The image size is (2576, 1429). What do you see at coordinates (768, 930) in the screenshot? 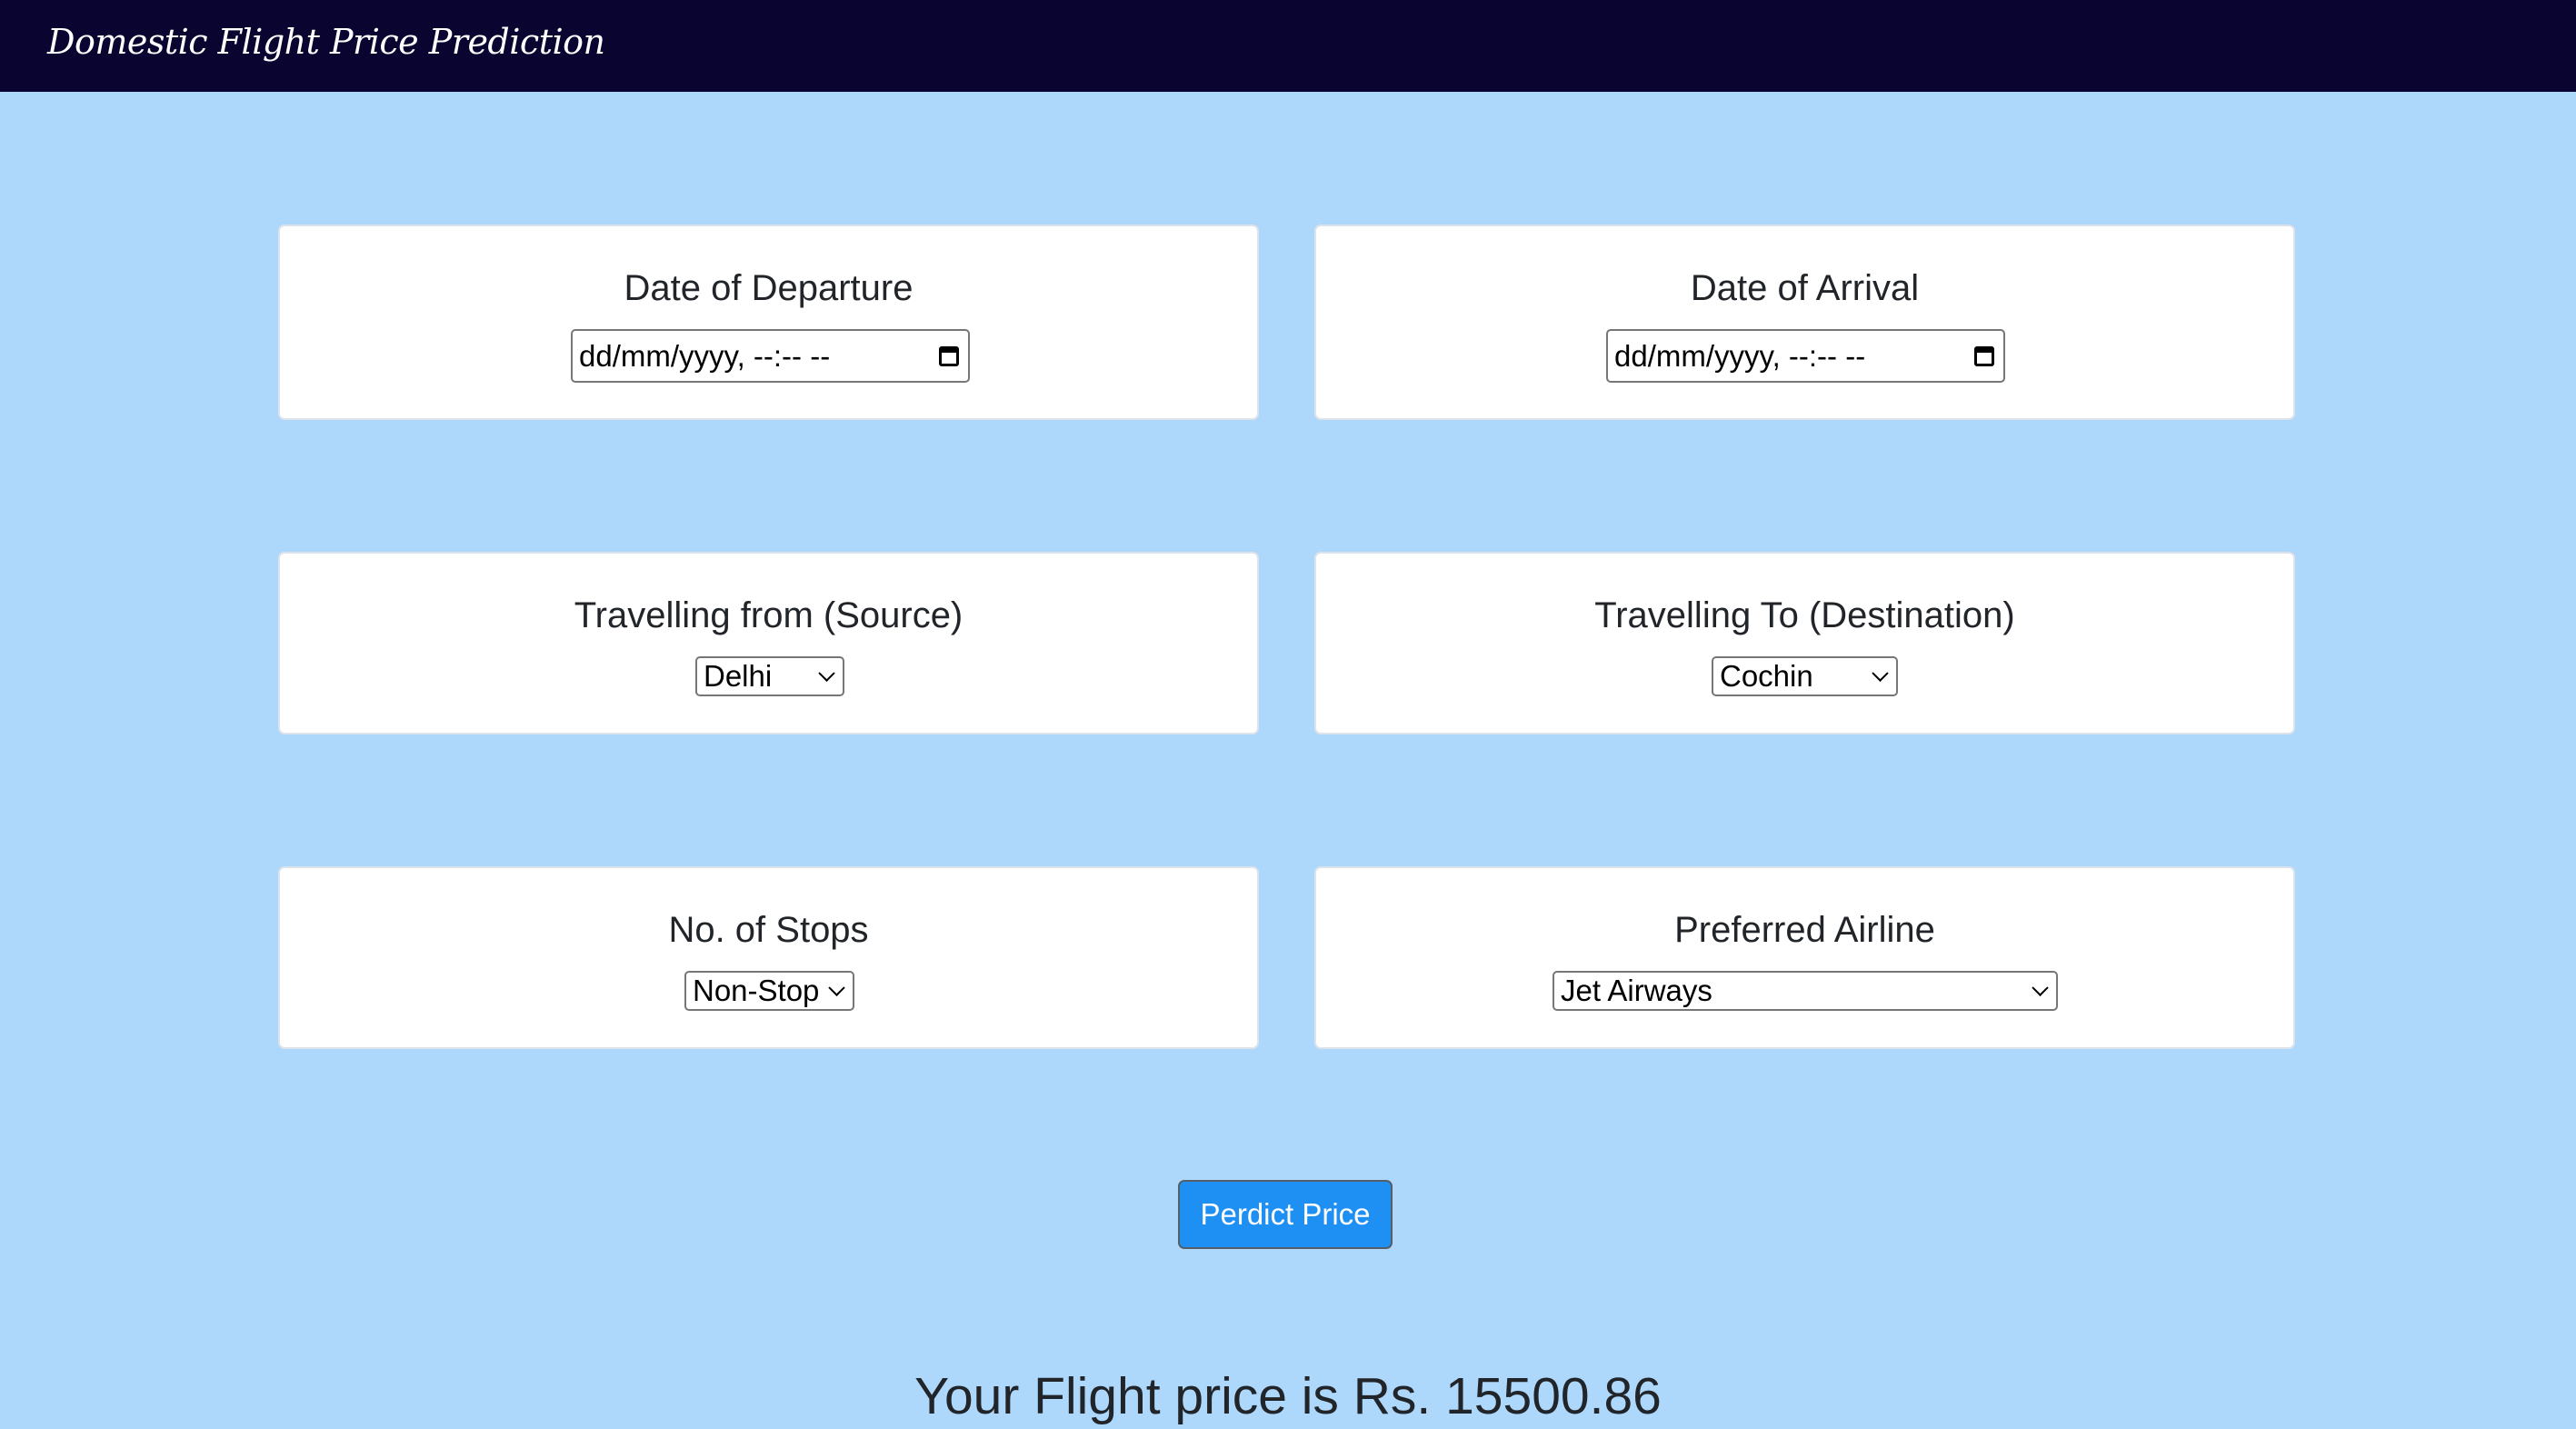
I see `stops-label: No. of Stops` at bounding box center [768, 930].